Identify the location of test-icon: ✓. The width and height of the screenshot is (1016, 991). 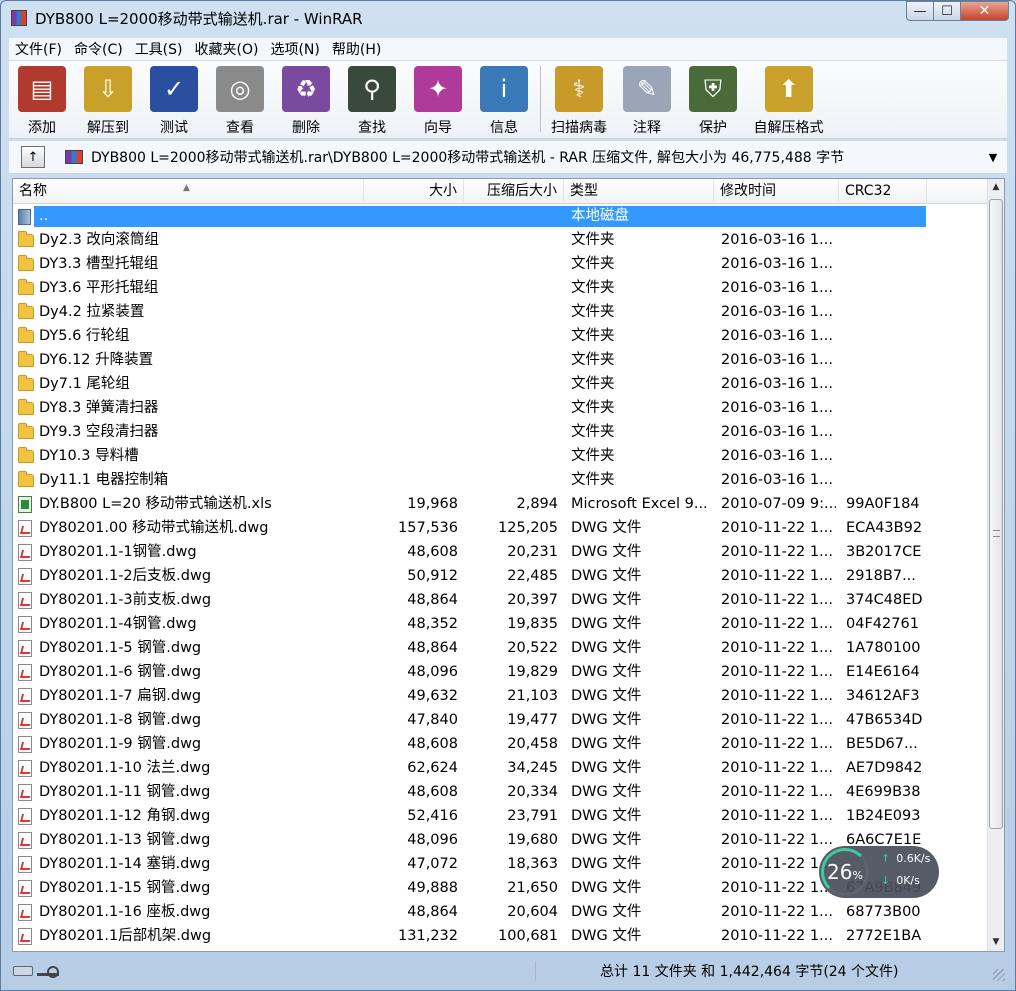
(174, 89).